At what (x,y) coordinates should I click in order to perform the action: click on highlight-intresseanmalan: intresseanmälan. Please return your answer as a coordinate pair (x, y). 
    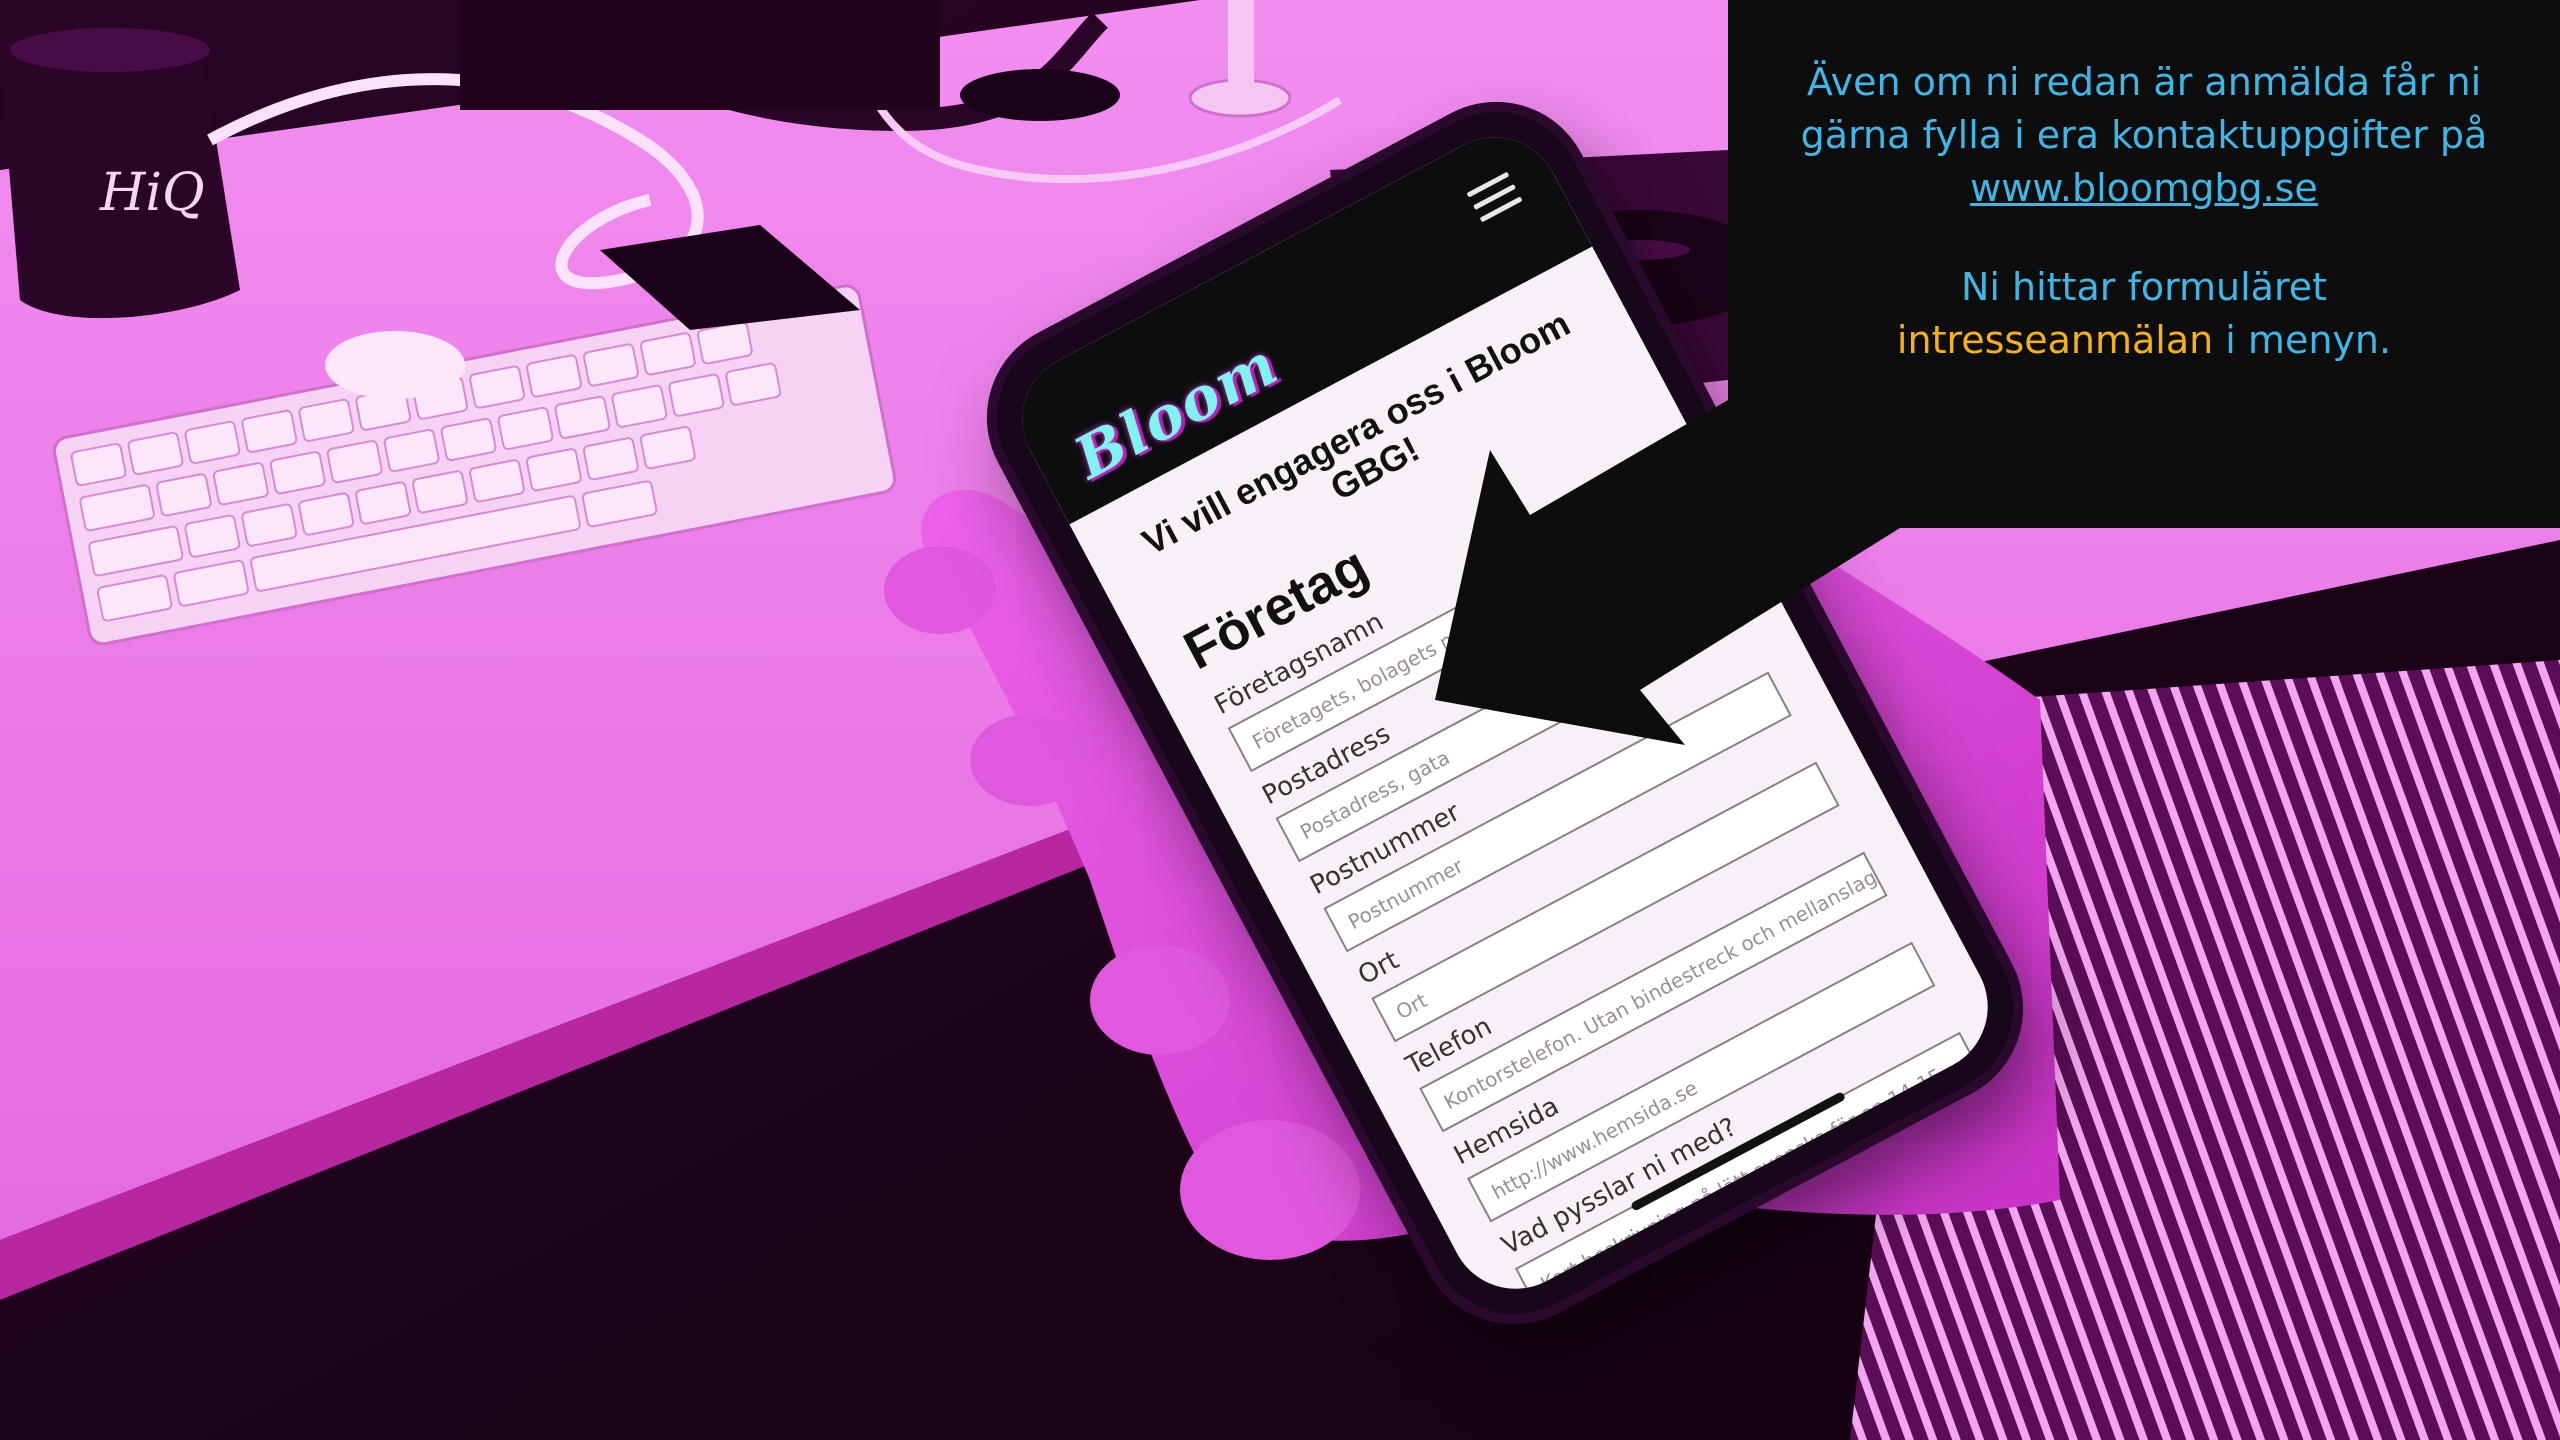
    Looking at the image, I should click on (2055, 340).